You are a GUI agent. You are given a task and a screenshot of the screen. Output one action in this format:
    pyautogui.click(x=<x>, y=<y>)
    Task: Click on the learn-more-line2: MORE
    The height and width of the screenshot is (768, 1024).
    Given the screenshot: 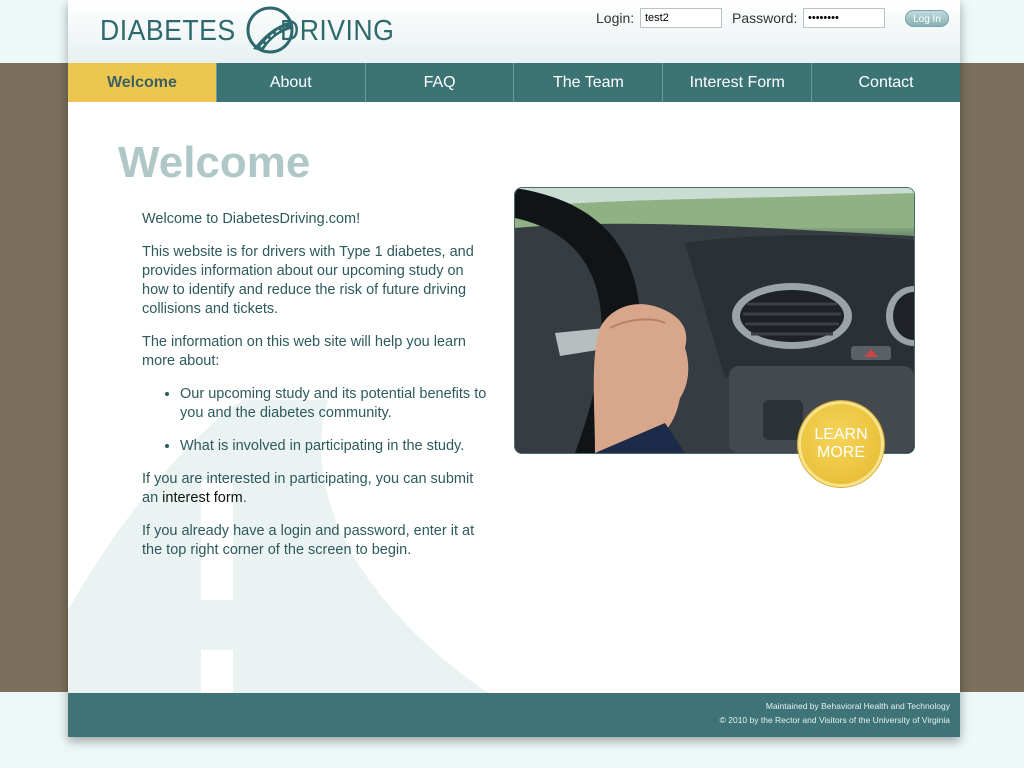 What is the action you would take?
    pyautogui.click(x=841, y=452)
    